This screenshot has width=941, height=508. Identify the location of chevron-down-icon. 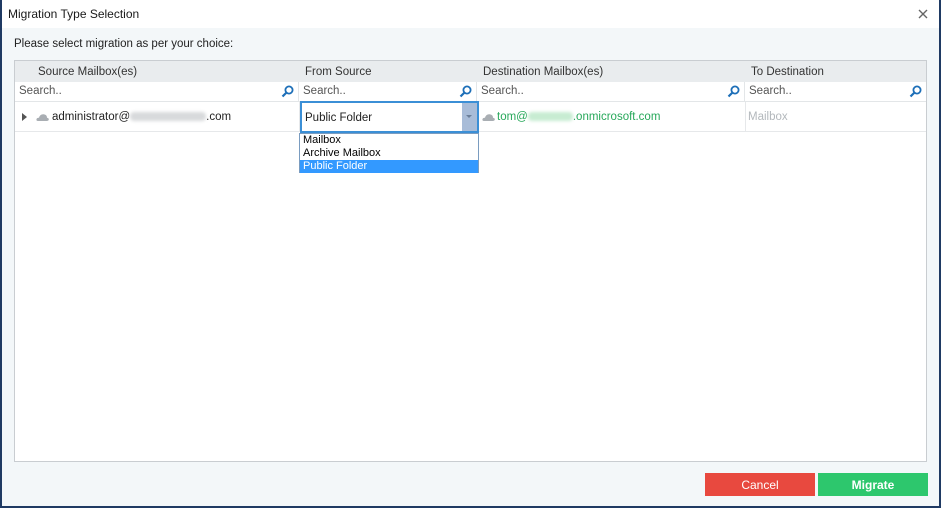
(469, 117).